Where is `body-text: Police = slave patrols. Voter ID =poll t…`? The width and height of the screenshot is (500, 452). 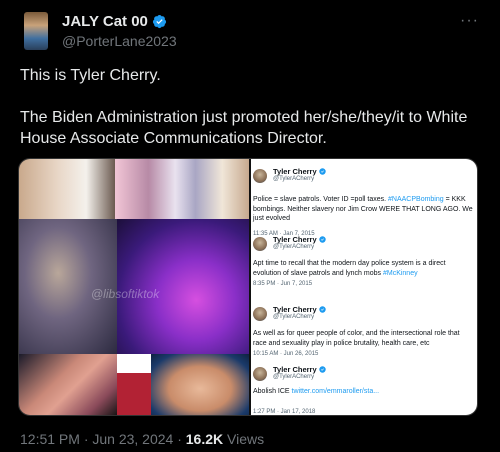
body-text: Police = slave patrols. Voter ID =poll t… is located at coordinates (321, 199).